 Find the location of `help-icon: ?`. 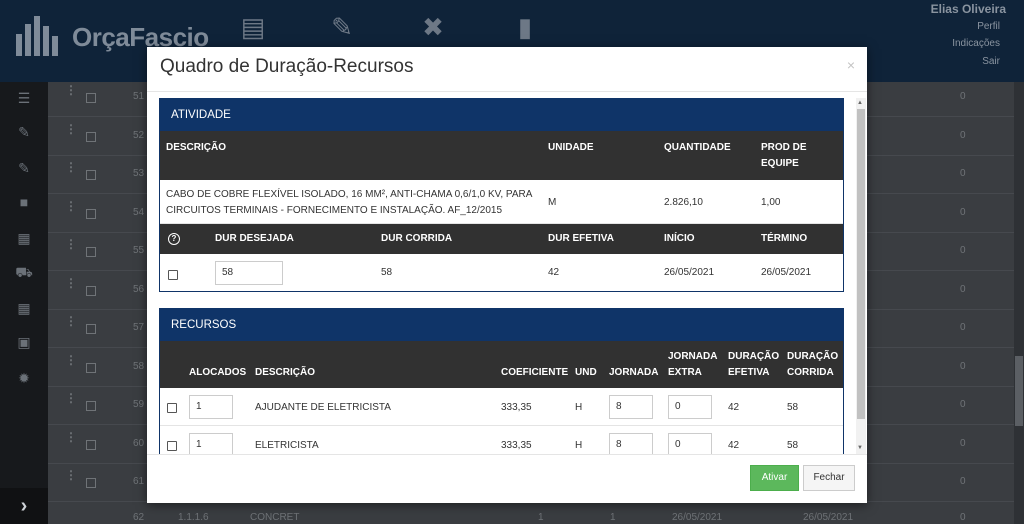

help-icon: ? is located at coordinates (174, 239).